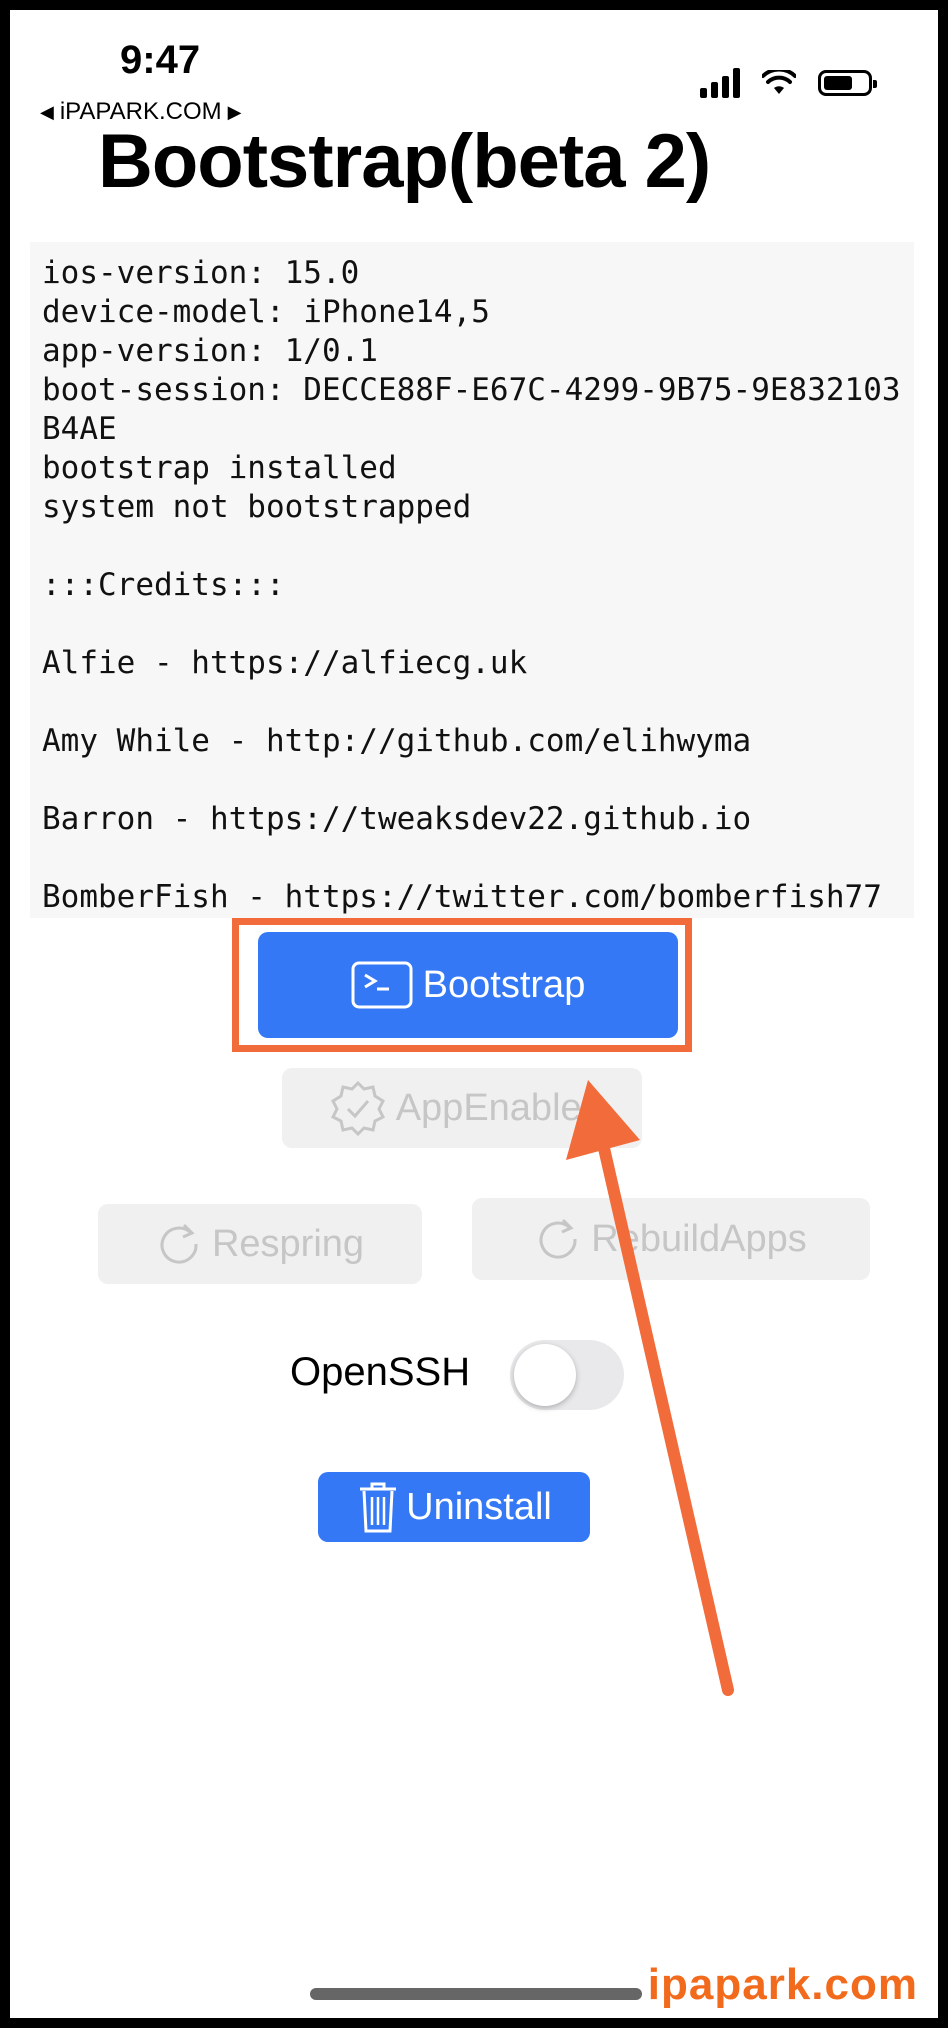  I want to click on watermark: ipapark.com, so click(782, 1984).